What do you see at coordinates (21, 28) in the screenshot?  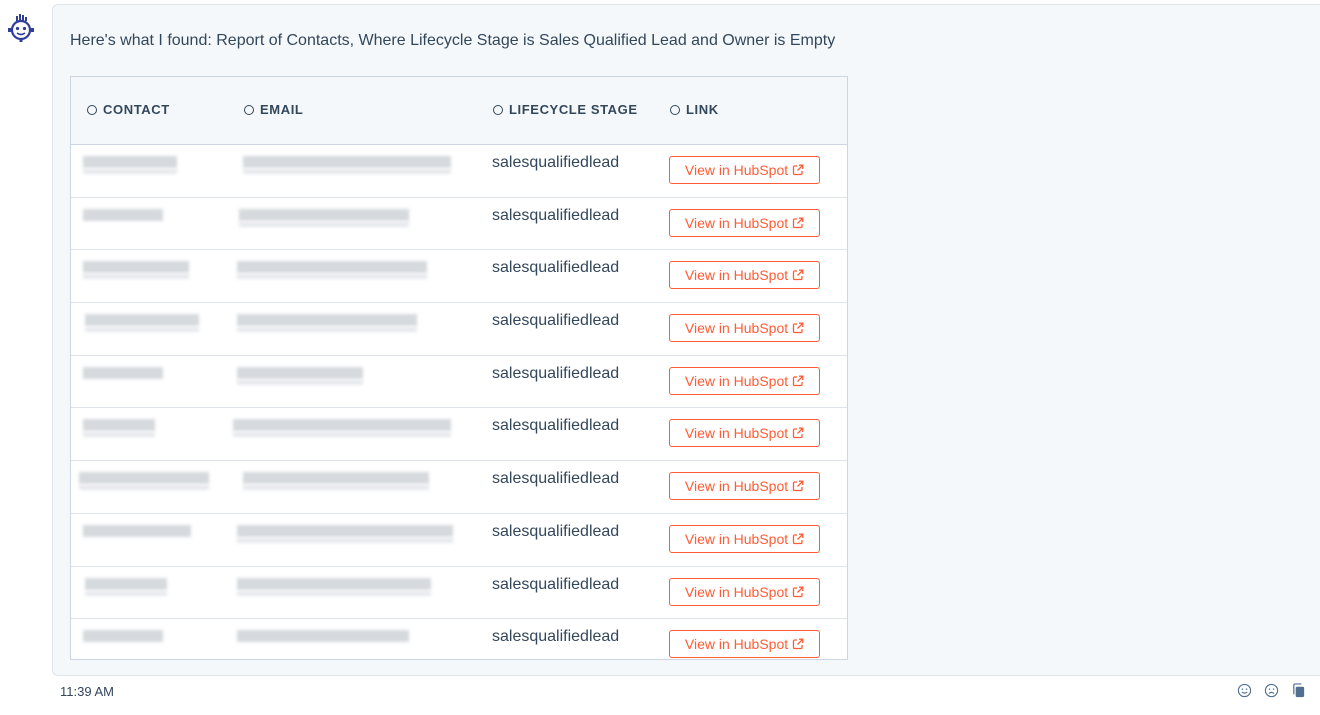 I see `chatbot-avatar-icon` at bounding box center [21, 28].